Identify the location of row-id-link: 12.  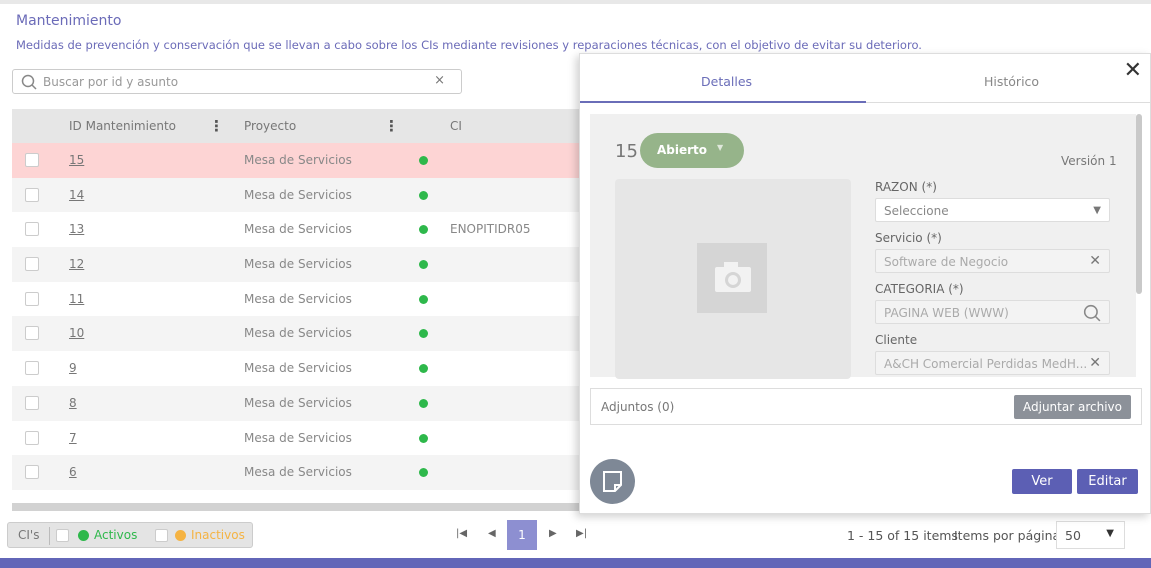
(76, 264).